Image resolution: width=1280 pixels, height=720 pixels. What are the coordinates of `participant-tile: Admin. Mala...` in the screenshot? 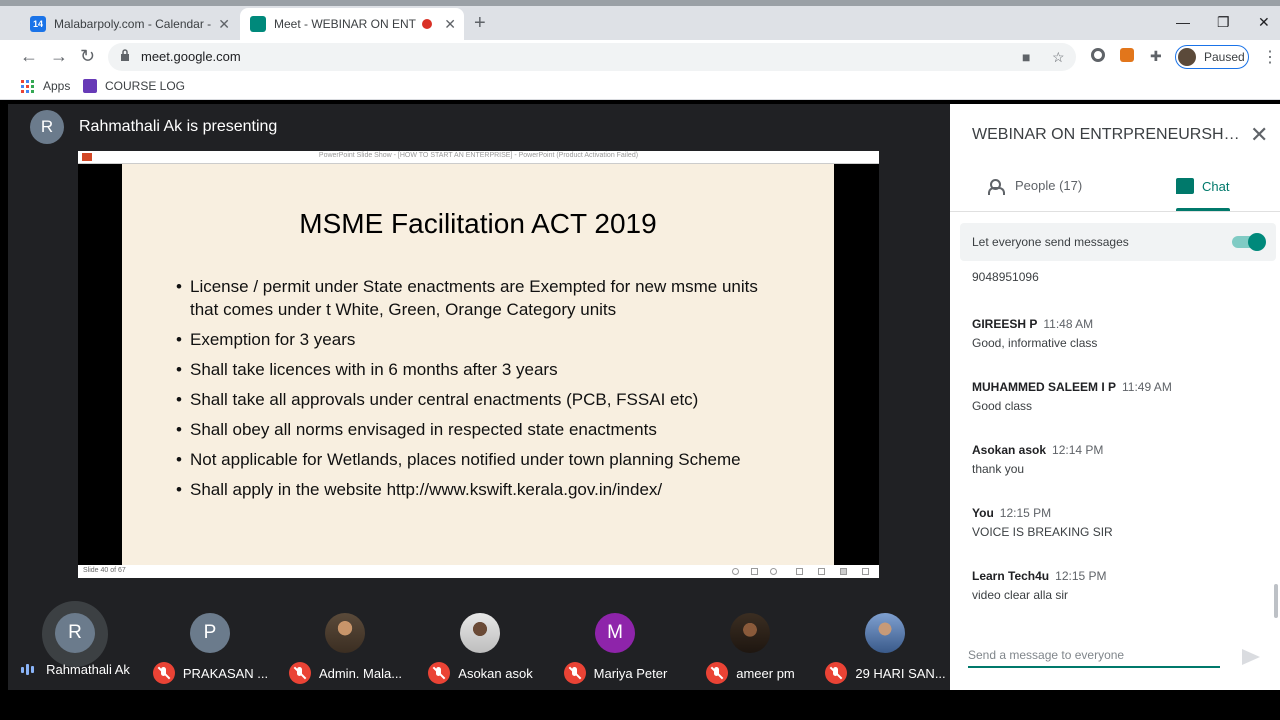 It's located at (345, 647).